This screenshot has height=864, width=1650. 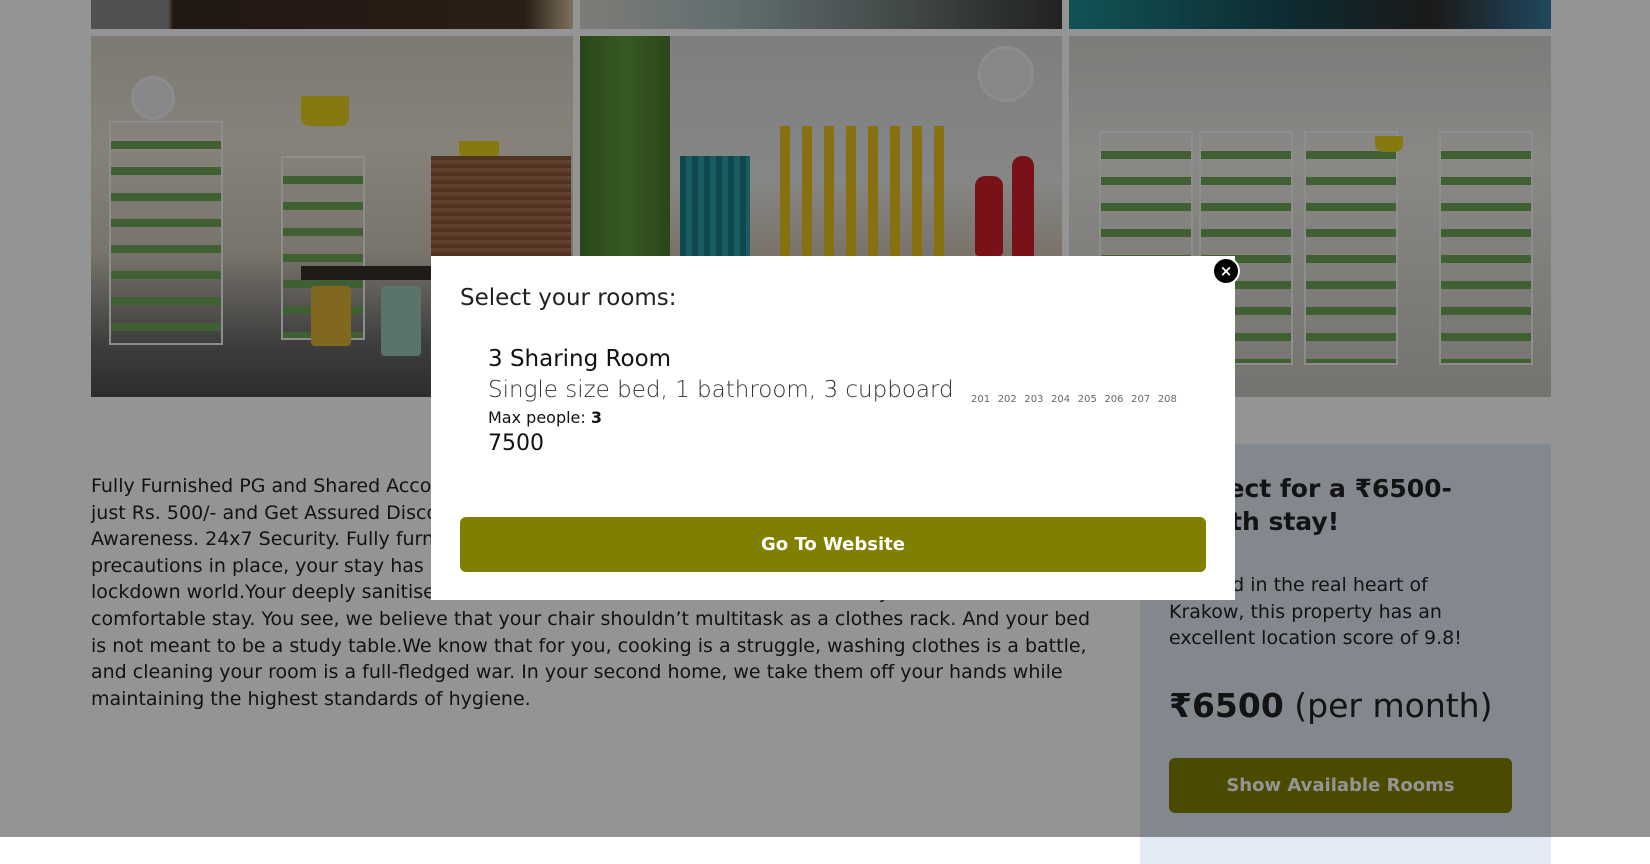 I want to click on close-icon: ×, so click(x=1226, y=271).